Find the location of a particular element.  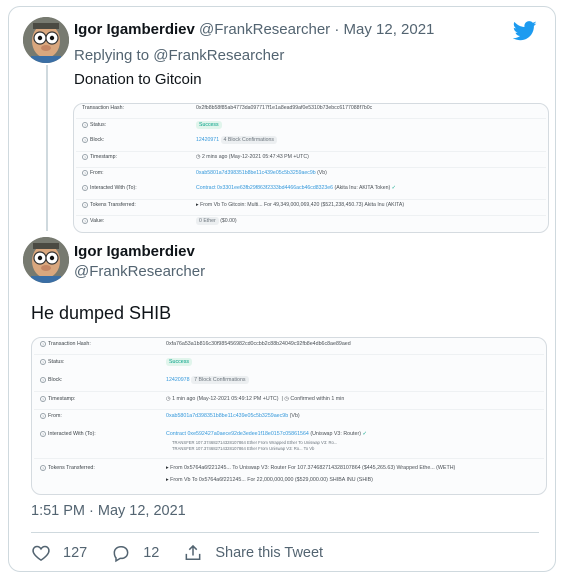

main-author-handle-row: @FrankResearcher is located at coordinates (139, 271).